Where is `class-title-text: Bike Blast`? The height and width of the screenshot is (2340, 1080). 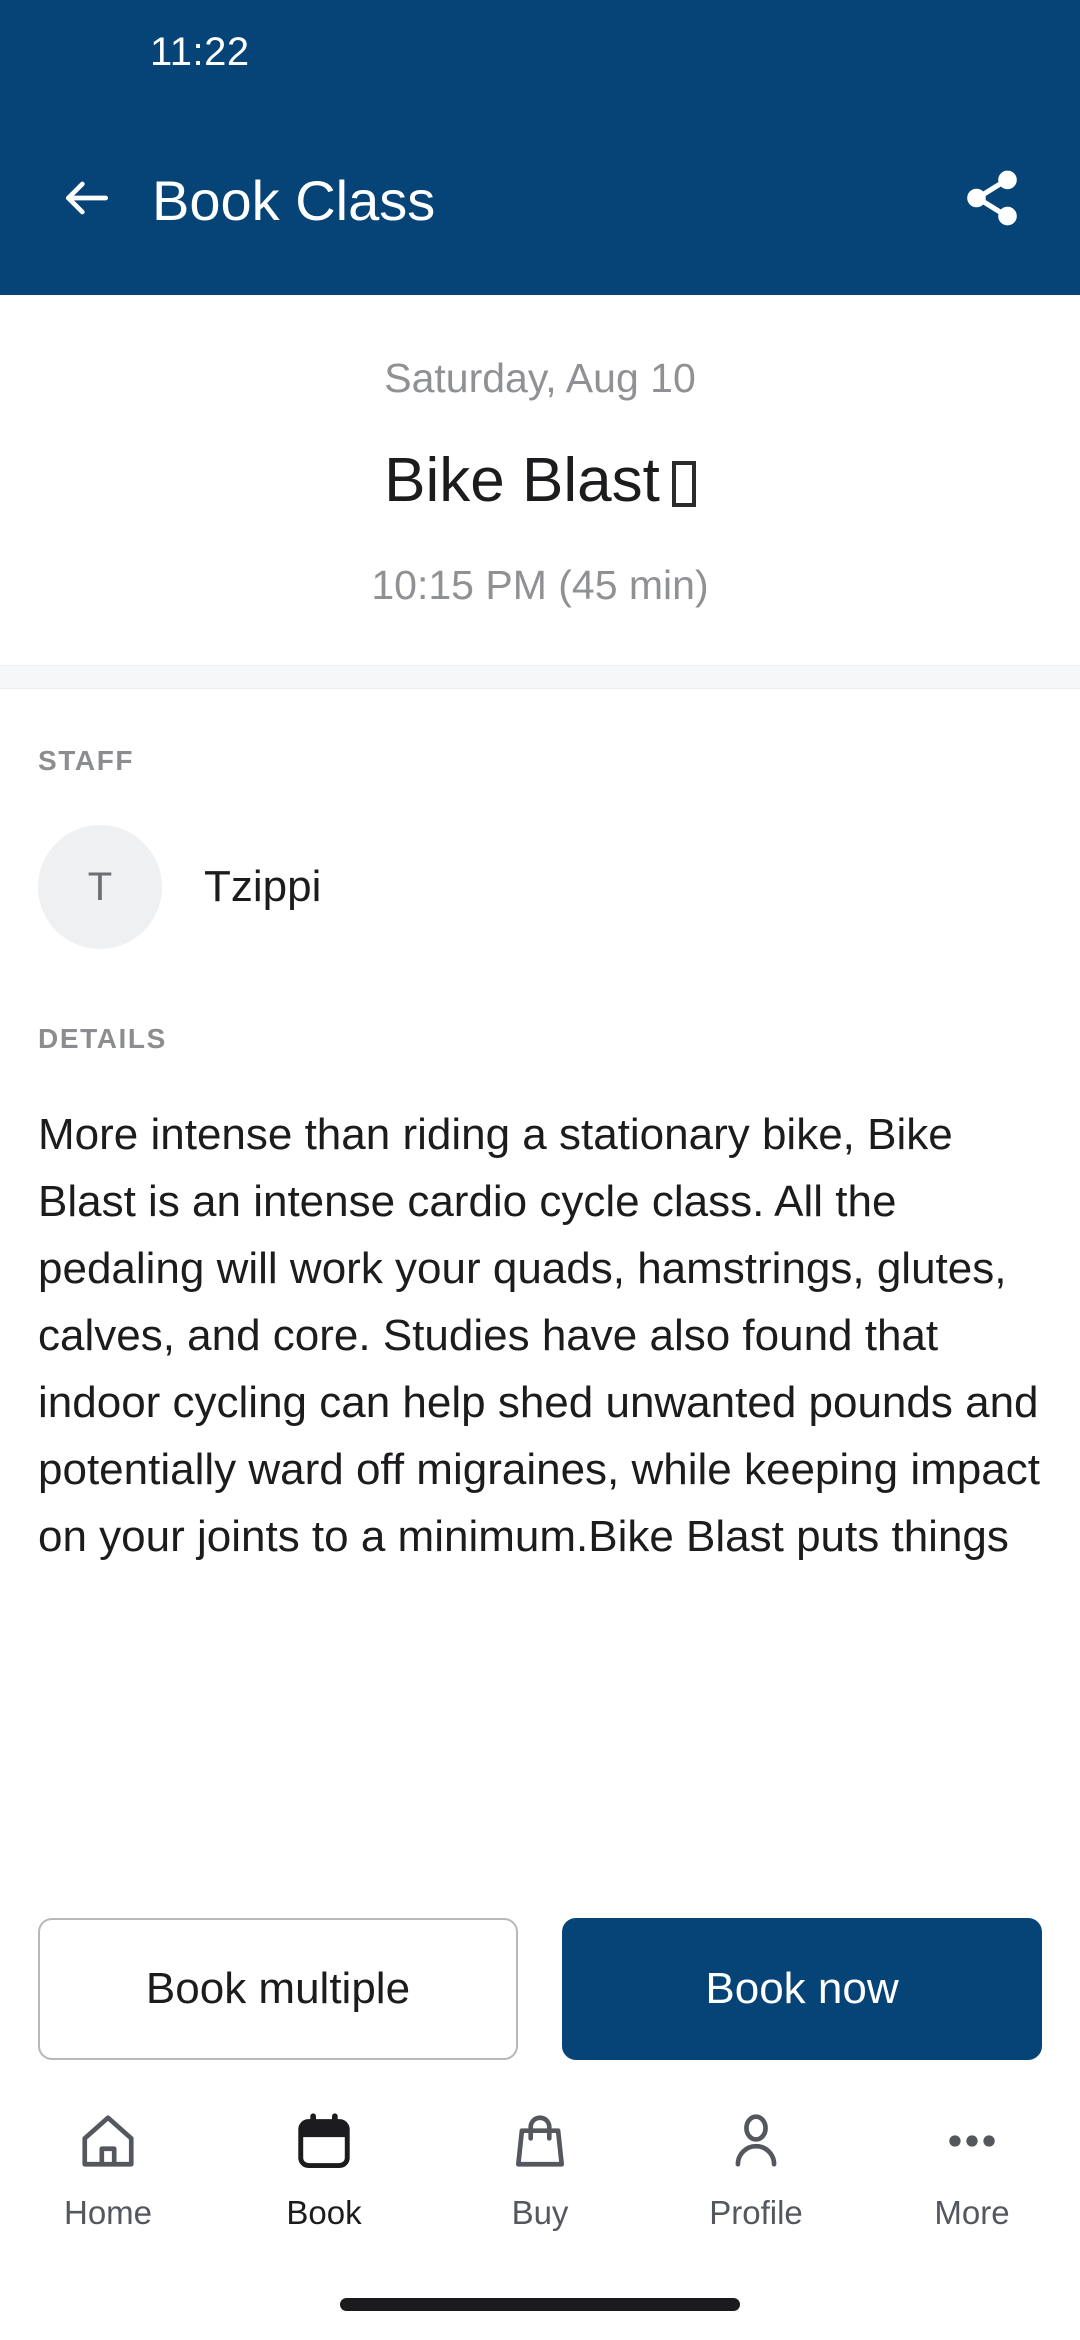 class-title-text: Bike Blast is located at coordinates (522, 481).